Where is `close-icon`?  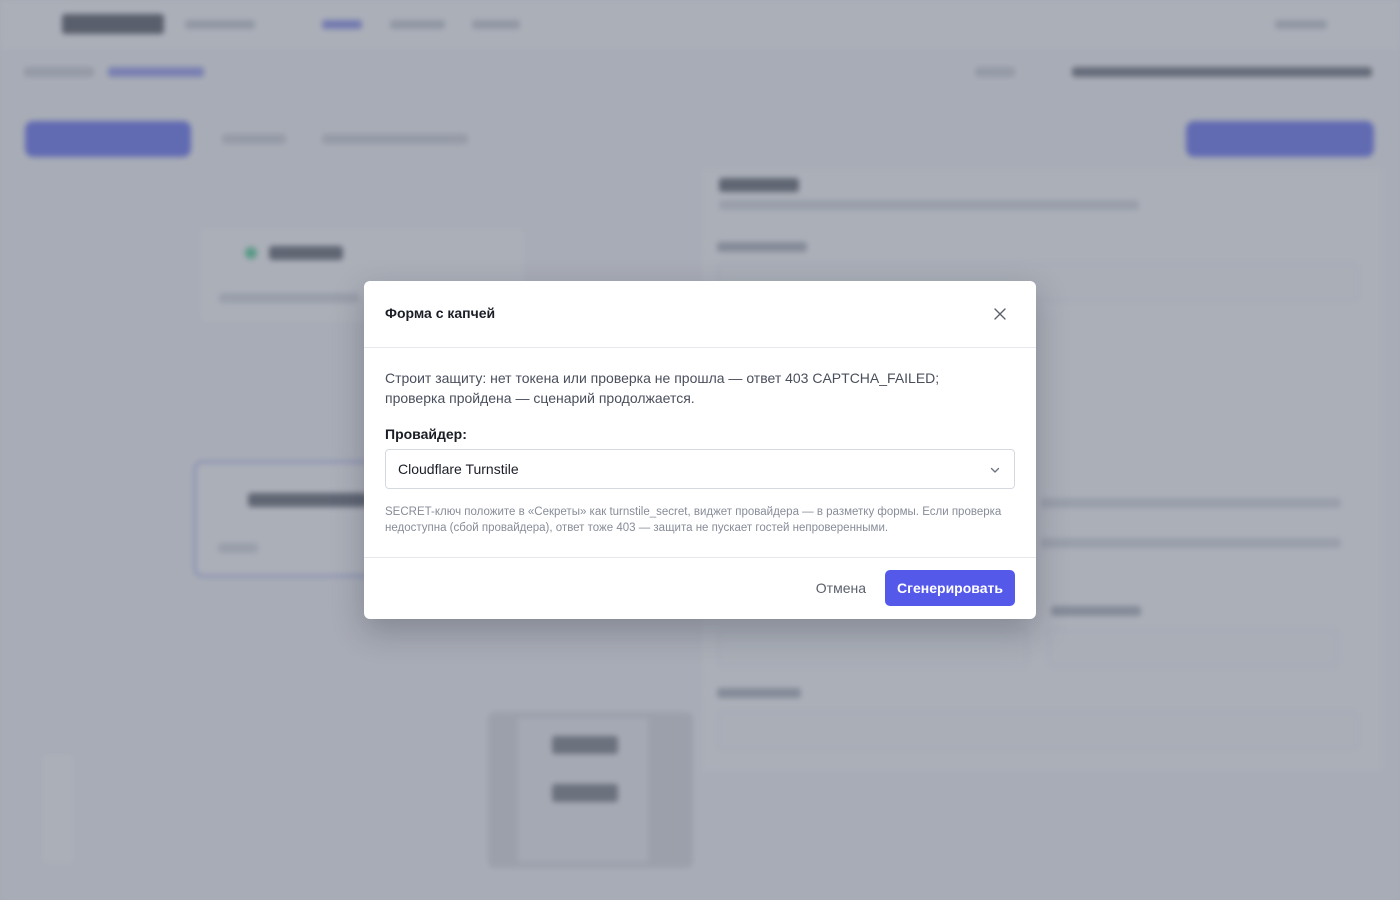 close-icon is located at coordinates (1000, 314).